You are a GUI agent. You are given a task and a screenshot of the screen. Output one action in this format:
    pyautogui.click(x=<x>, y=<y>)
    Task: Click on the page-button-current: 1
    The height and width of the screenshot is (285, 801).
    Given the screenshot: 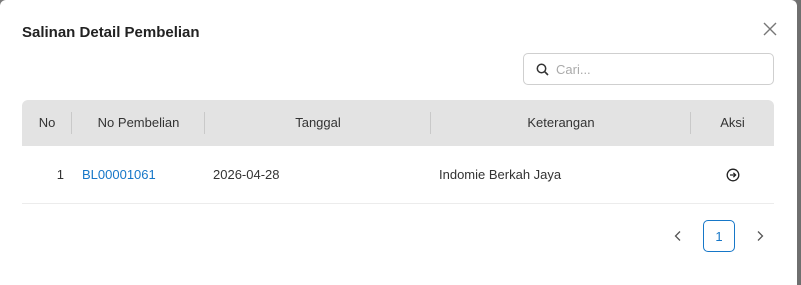 What is the action you would take?
    pyautogui.click(x=719, y=236)
    